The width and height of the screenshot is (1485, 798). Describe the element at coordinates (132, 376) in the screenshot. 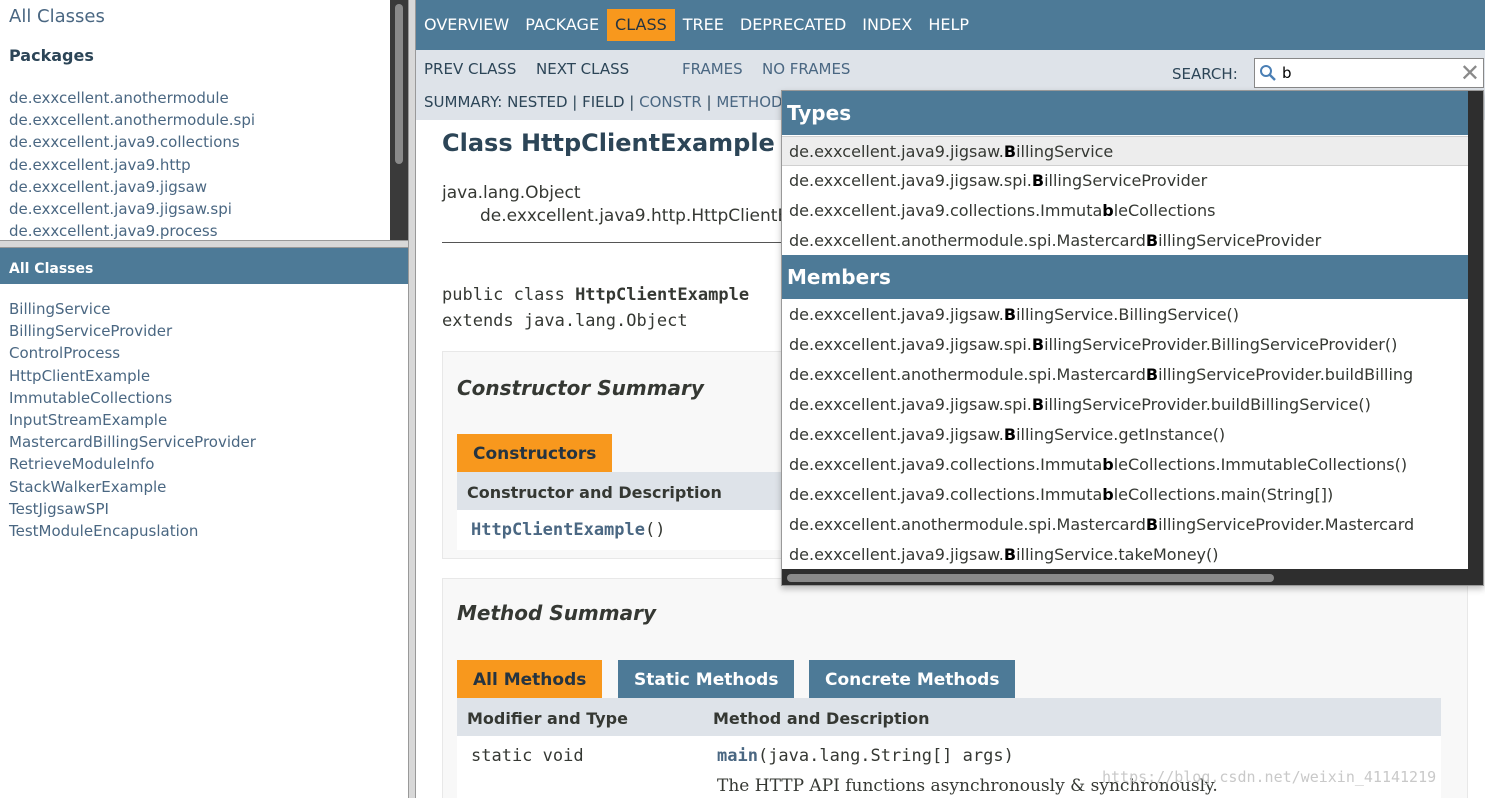

I see `class-link: HttpClientExample` at that location.